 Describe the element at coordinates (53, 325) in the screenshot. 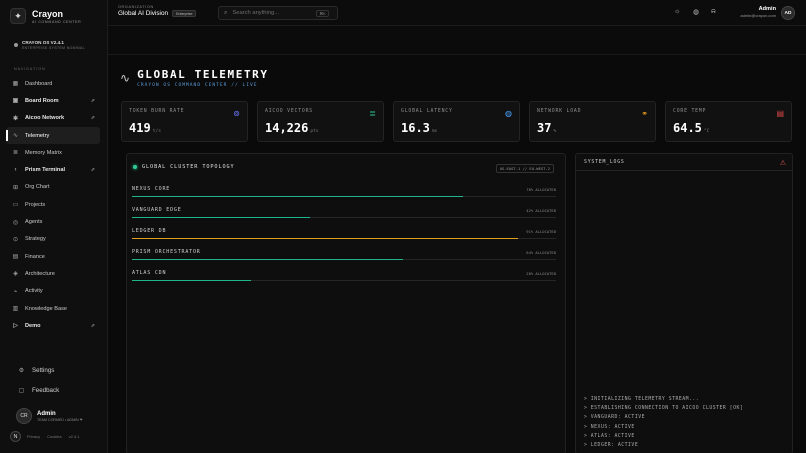

I see `sidebar-item-demo: ▷ Demo ⇗` at that location.